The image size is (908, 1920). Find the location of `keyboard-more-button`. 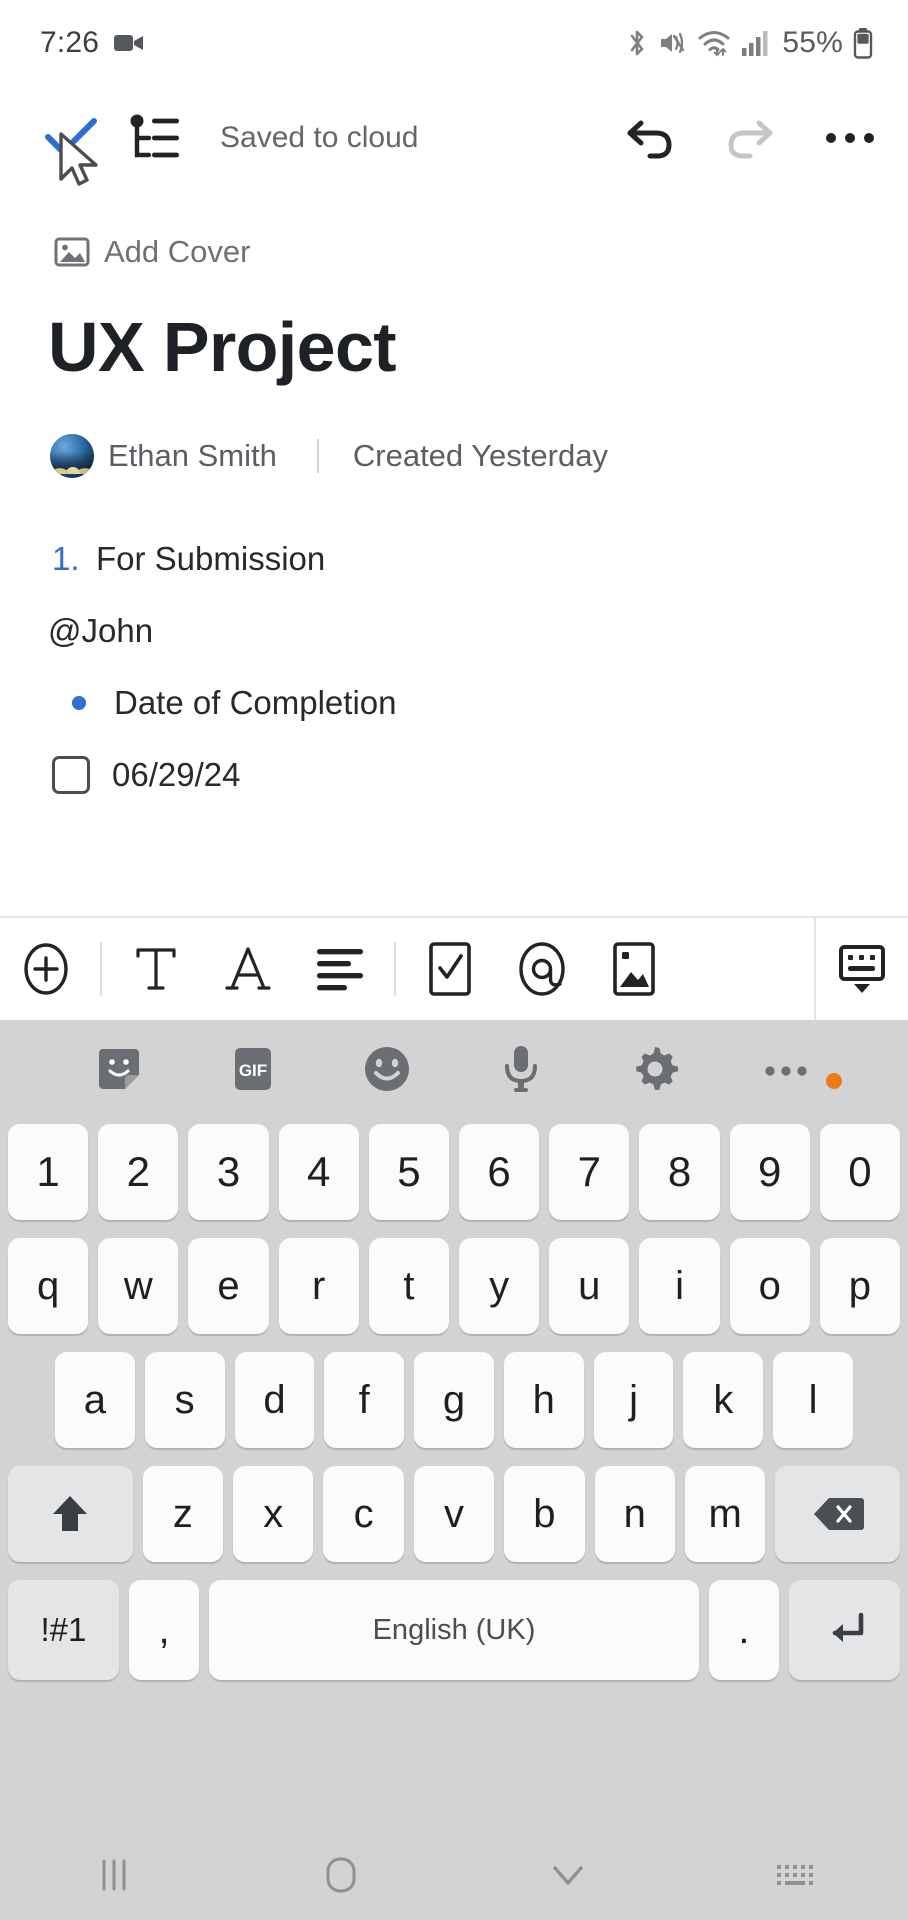

keyboard-more-button is located at coordinates (789, 1075).